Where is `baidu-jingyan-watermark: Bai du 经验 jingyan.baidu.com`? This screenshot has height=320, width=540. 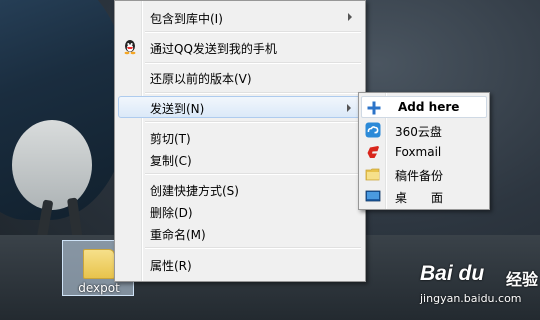
baidu-jingyan-watermark: Bai du 经验 jingyan.baidu.com is located at coordinates (480, 290).